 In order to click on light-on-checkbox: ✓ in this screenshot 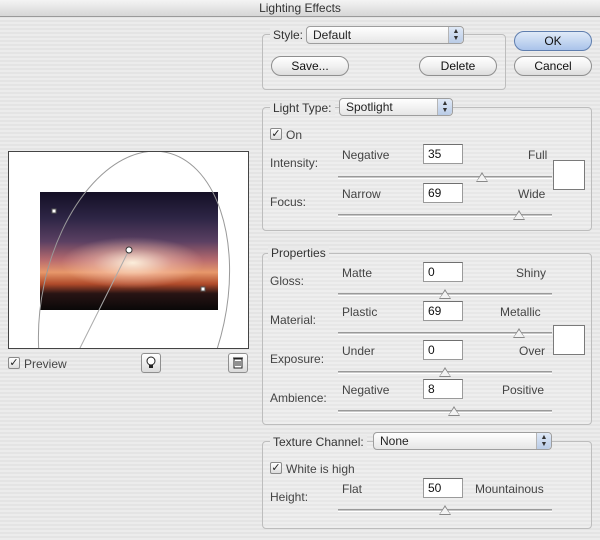, I will do `click(276, 134)`.